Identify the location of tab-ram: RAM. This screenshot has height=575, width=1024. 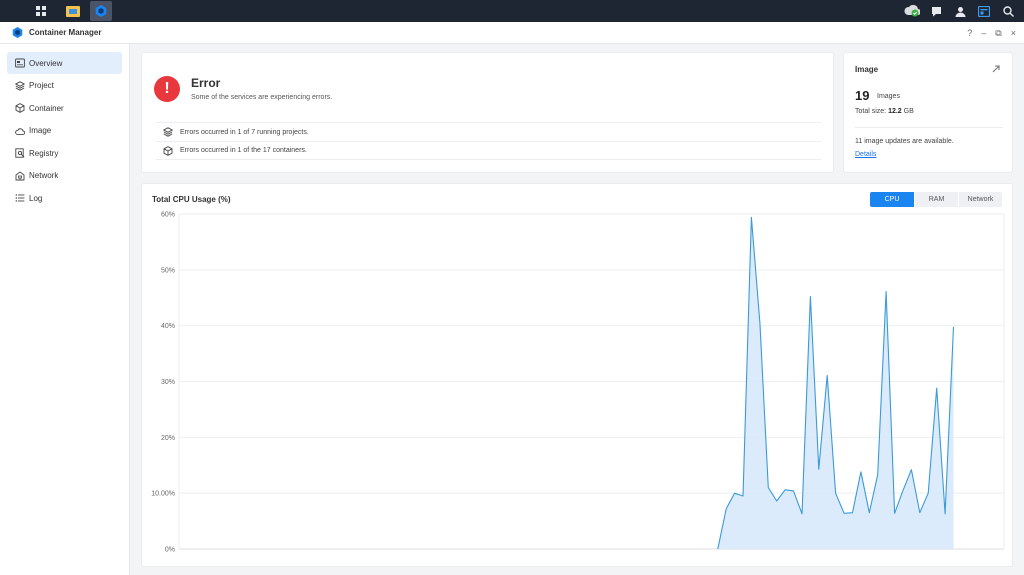
(936, 199).